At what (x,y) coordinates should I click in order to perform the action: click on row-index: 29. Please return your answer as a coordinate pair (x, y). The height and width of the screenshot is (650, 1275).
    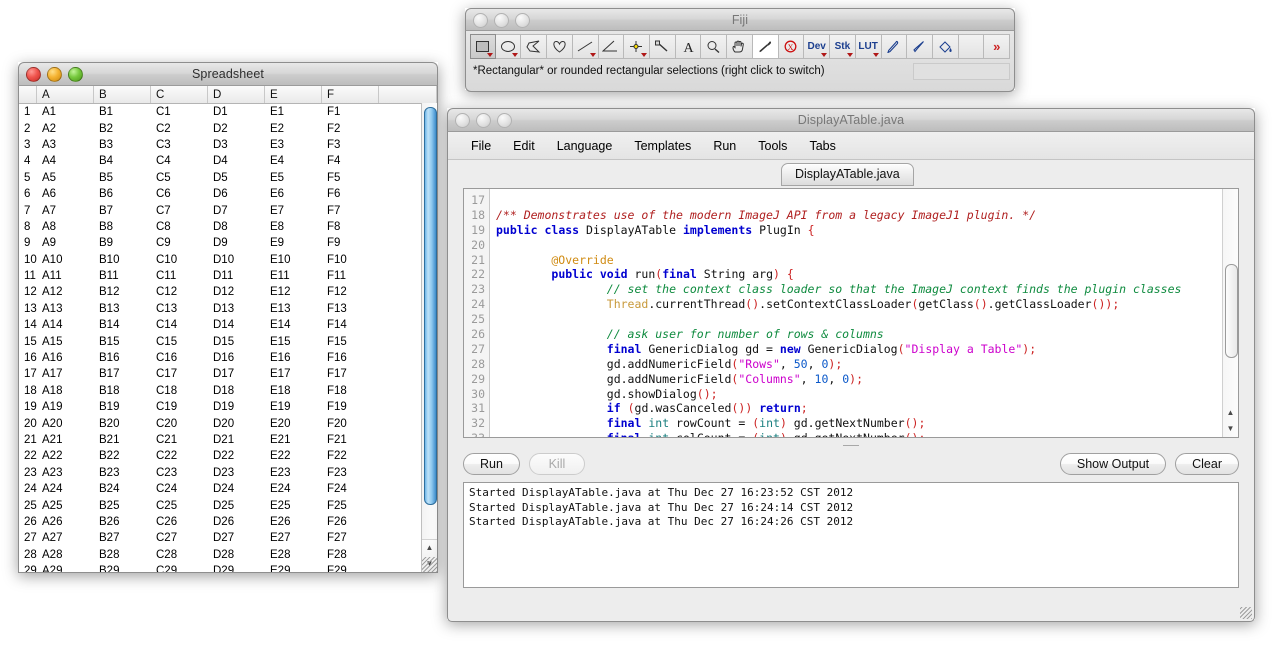
    Looking at the image, I should click on (28, 568).